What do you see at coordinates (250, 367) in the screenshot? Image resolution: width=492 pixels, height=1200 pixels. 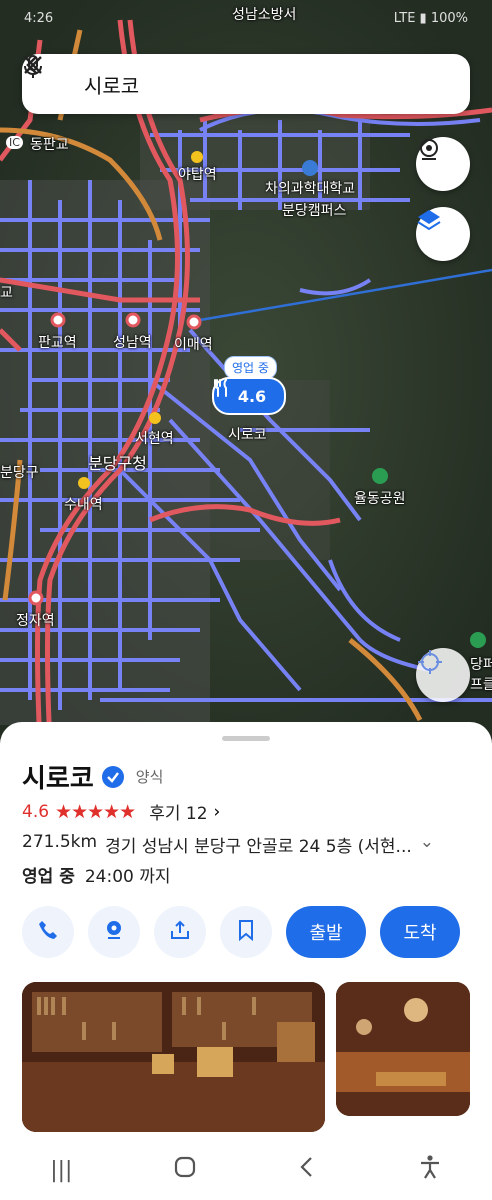 I see `place-pin-status: 영업 중` at bounding box center [250, 367].